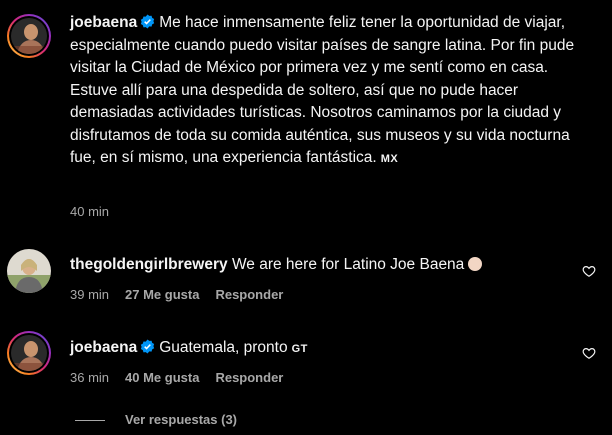  I want to click on timestamp: 40 min, so click(90, 211).